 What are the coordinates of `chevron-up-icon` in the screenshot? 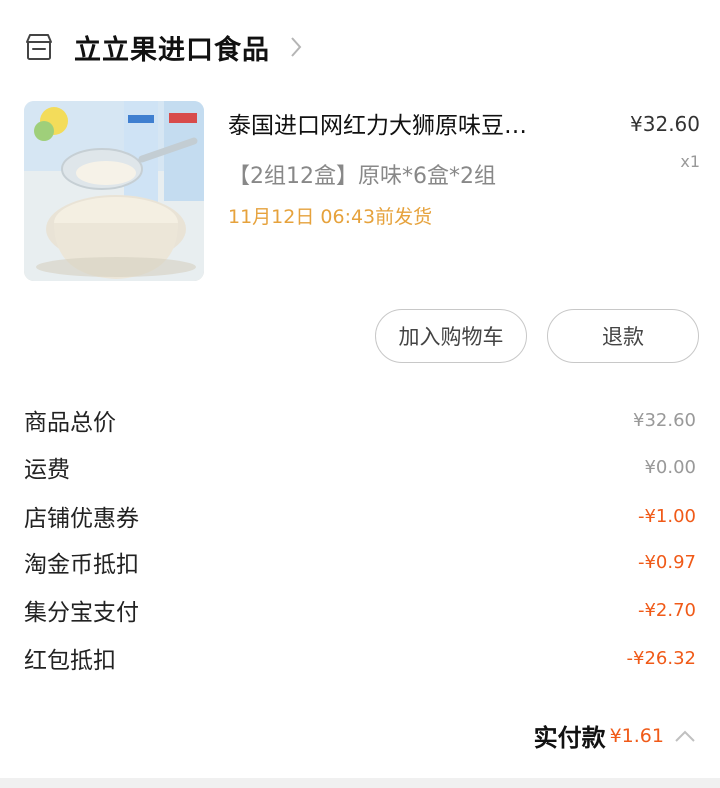 It's located at (685, 736).